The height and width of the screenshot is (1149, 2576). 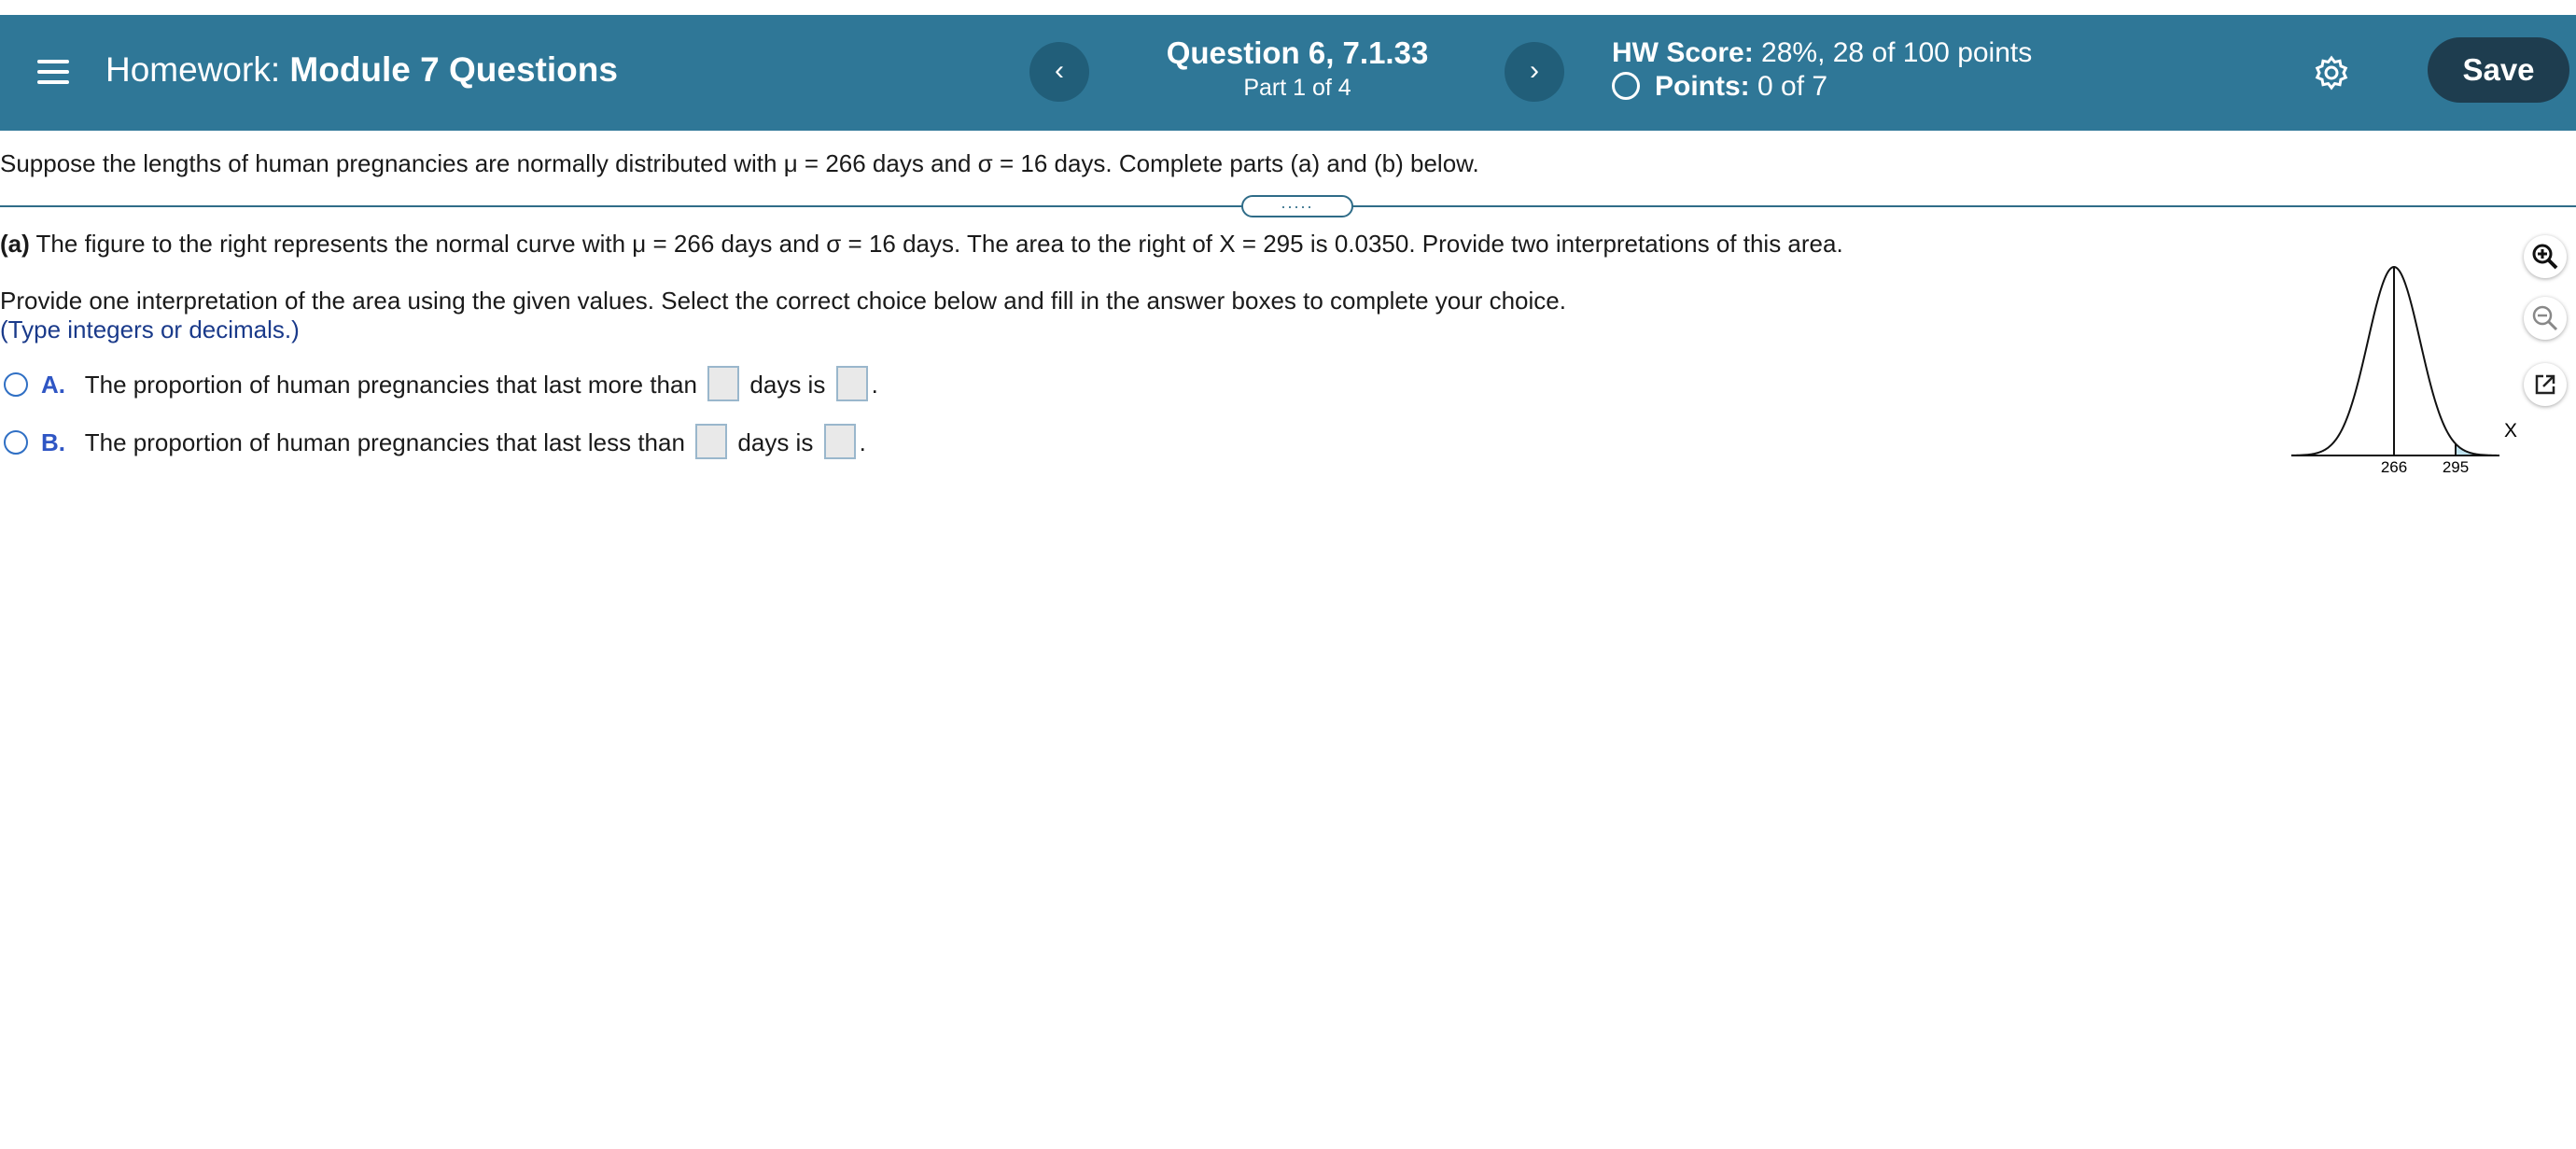 What do you see at coordinates (53, 72) in the screenshot?
I see `menu-icon` at bounding box center [53, 72].